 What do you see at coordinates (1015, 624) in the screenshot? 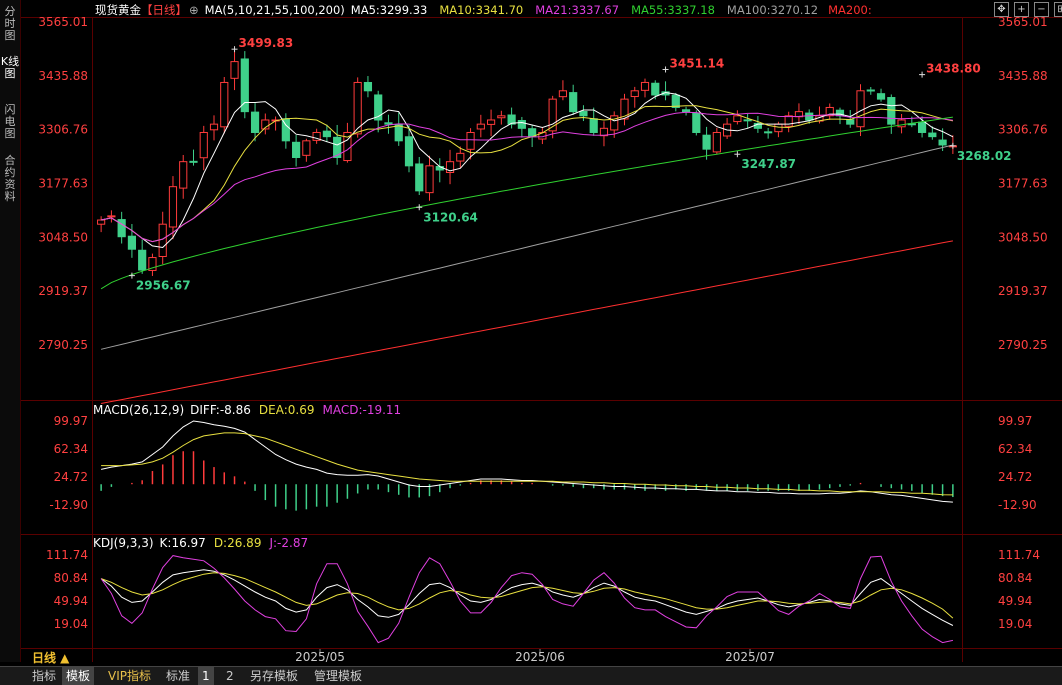
I see `kdj-tick-right: 19.04` at bounding box center [1015, 624].